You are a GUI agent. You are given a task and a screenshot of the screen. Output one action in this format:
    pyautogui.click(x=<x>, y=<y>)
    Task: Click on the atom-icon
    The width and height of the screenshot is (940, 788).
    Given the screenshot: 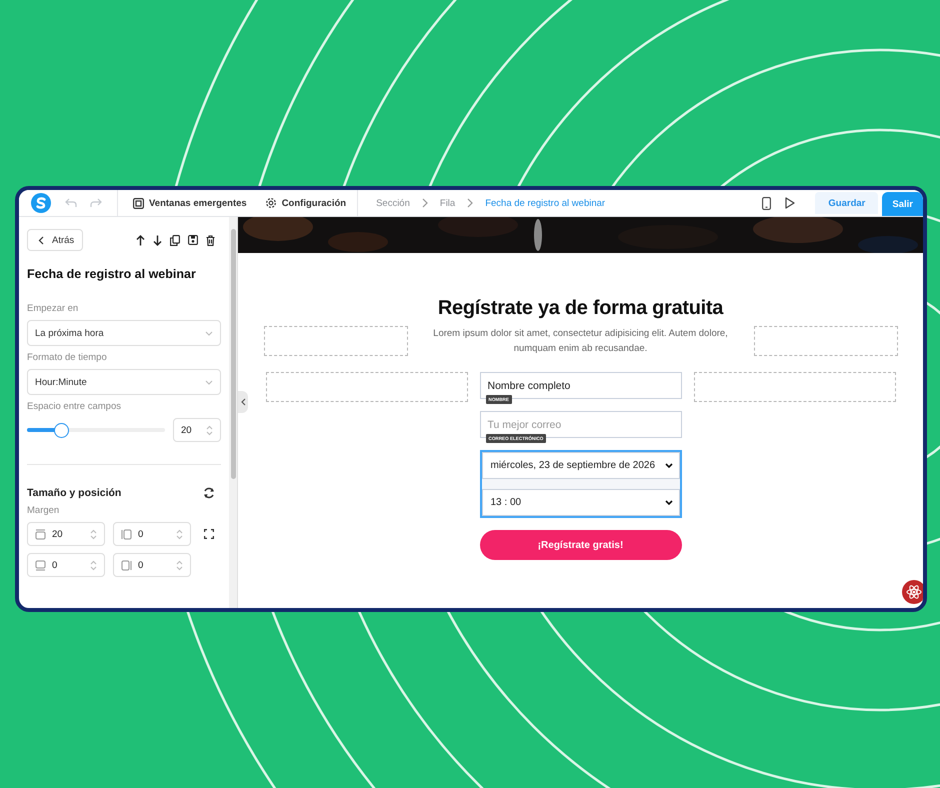 What is the action you would take?
    pyautogui.click(x=914, y=592)
    